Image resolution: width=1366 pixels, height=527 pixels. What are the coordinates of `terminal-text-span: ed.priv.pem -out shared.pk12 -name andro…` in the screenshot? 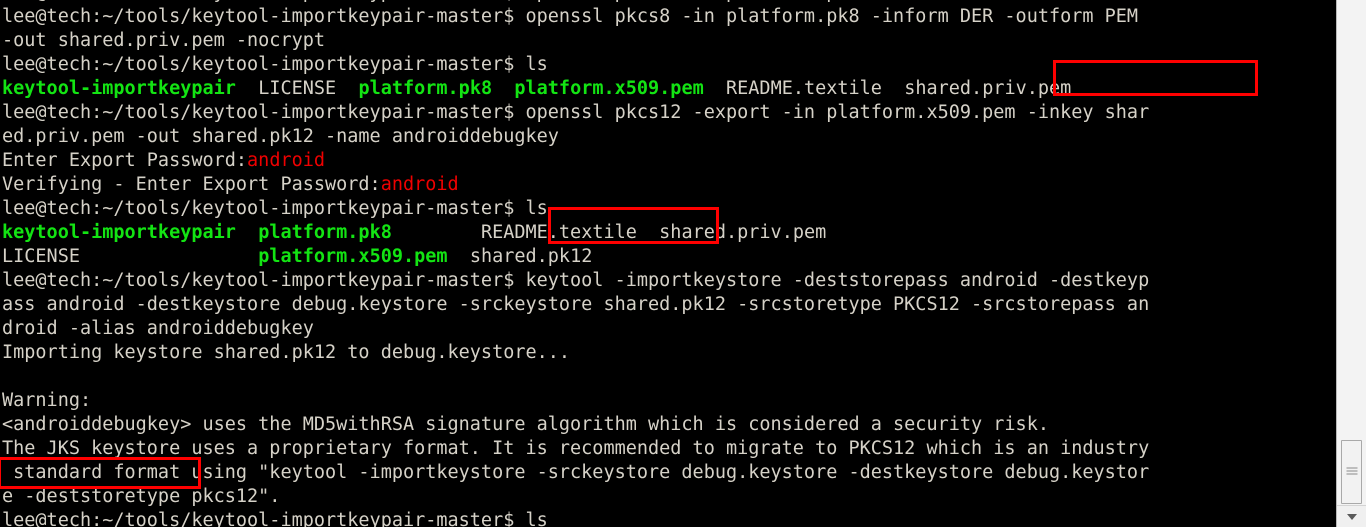 It's located at (280, 136).